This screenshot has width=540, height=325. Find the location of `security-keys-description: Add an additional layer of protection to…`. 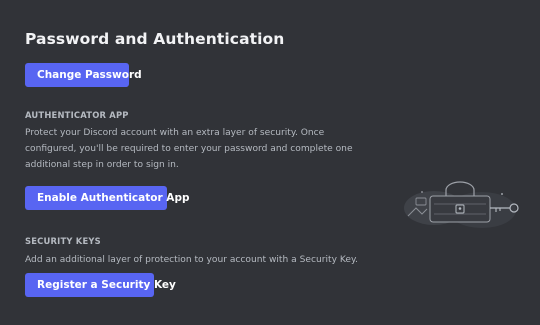

security-keys-description: Add an additional layer of protection to… is located at coordinates (191, 260).